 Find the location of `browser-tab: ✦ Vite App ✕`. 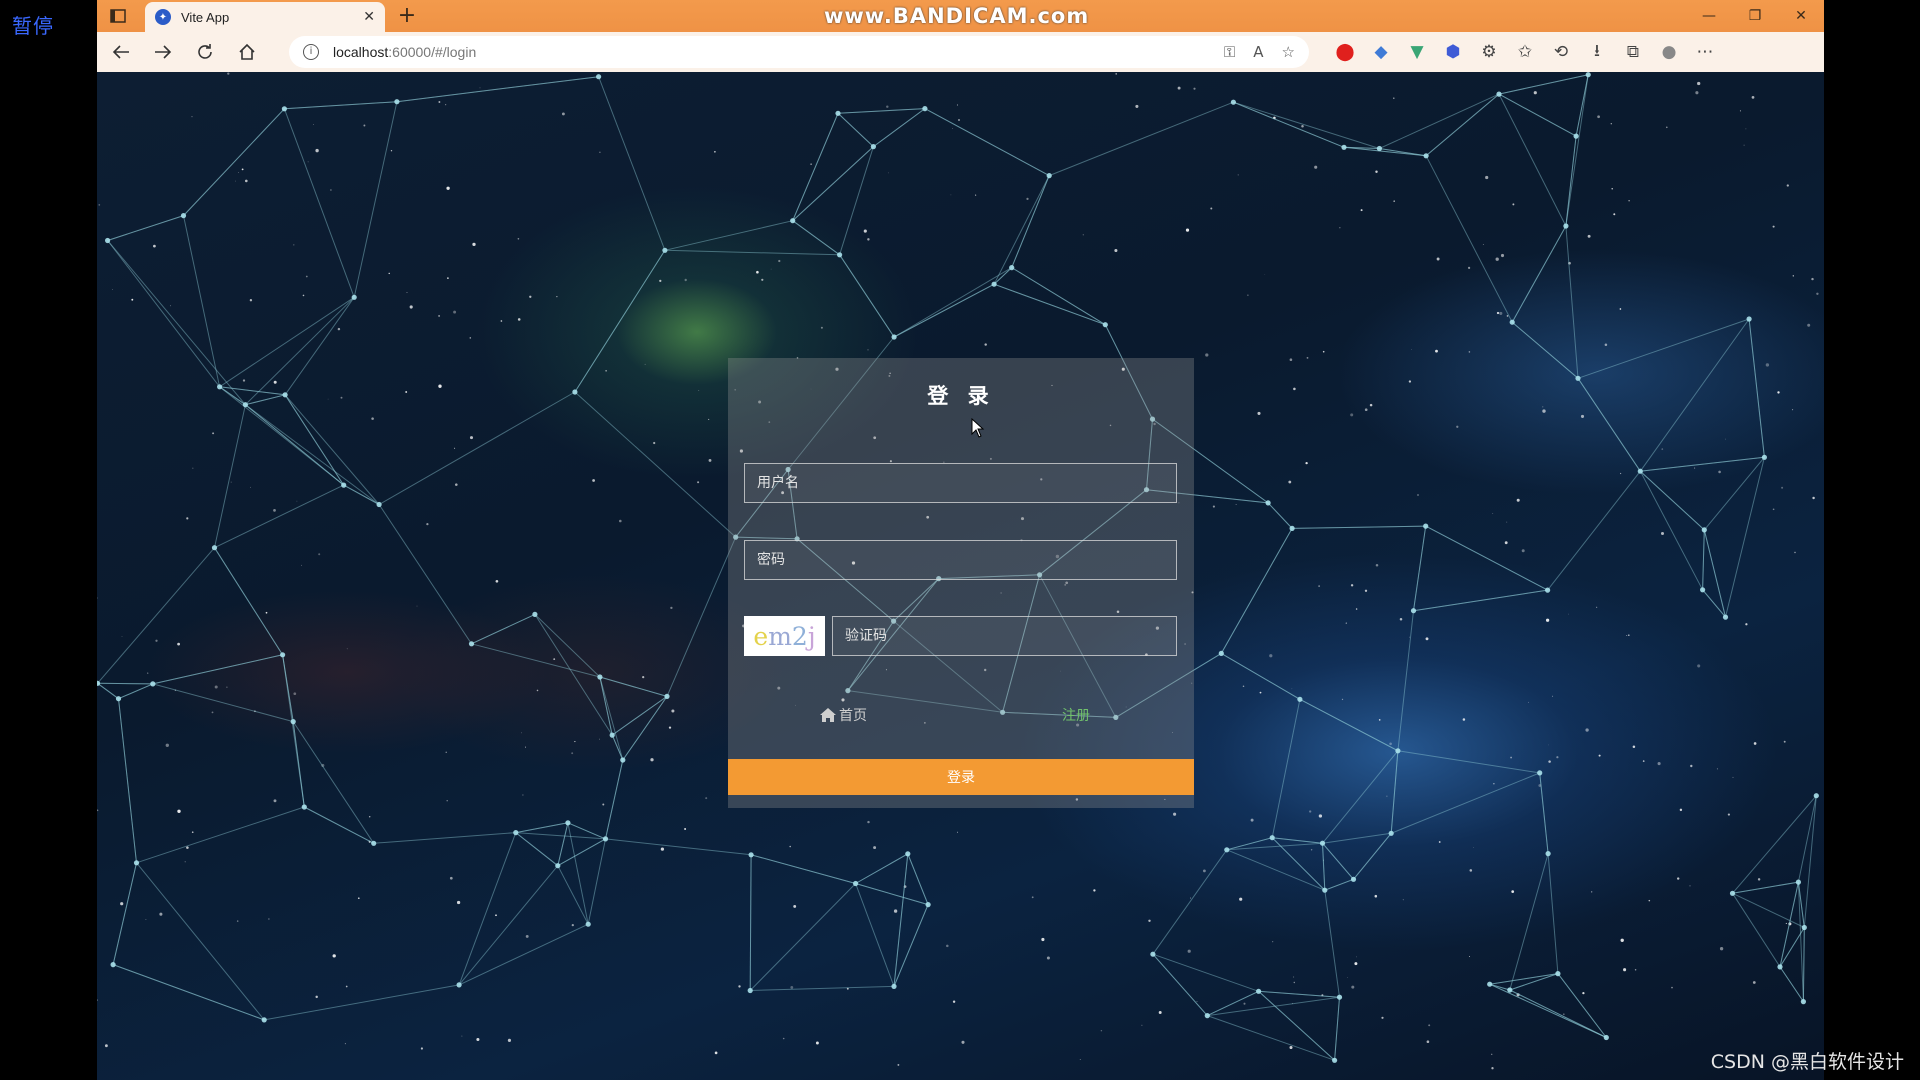

browser-tab: ✦ Vite App ✕ is located at coordinates (265, 17).